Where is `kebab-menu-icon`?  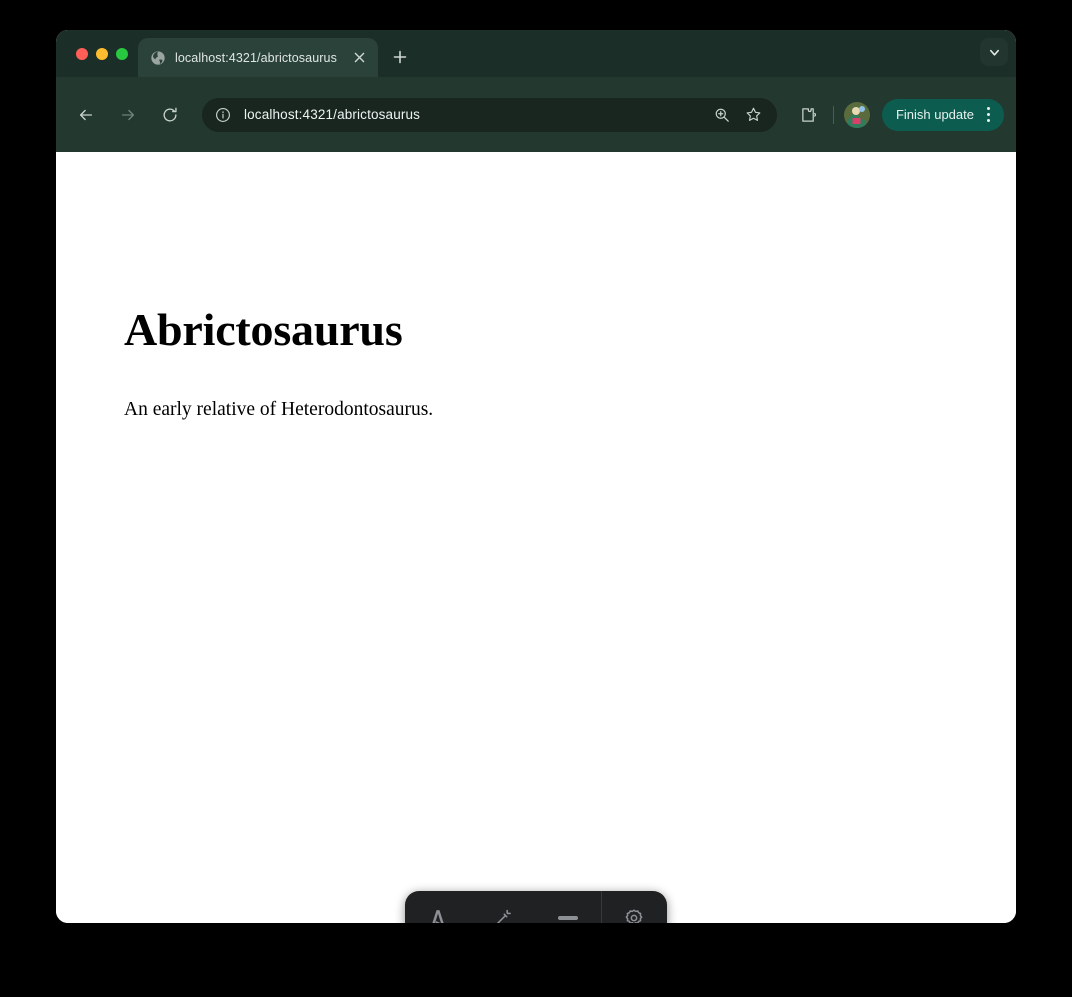
kebab-menu-icon is located at coordinates (988, 115).